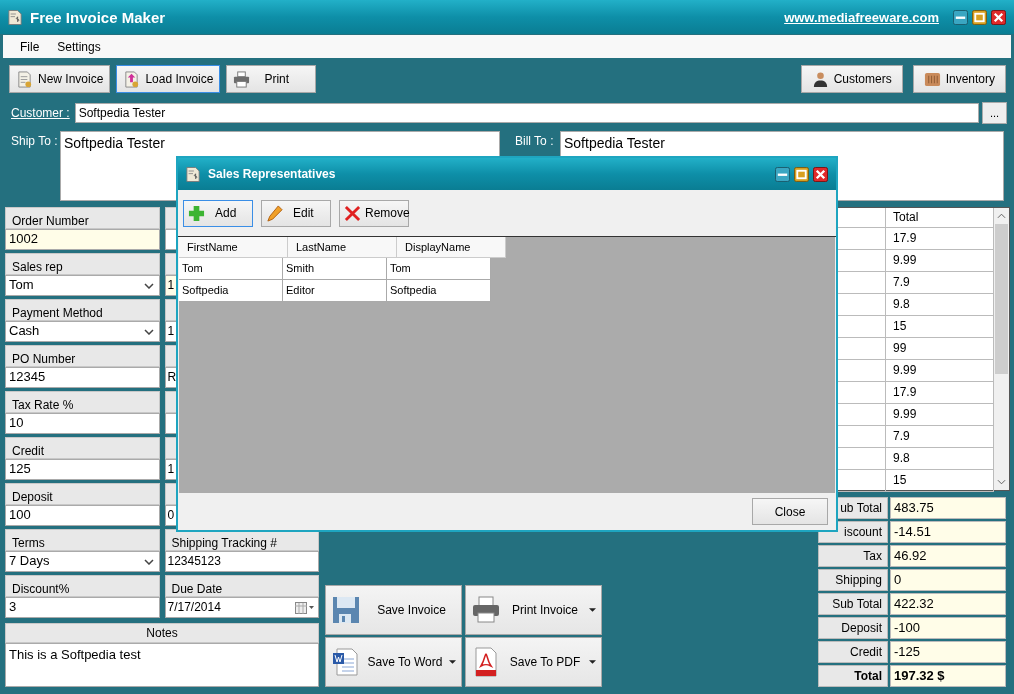 The width and height of the screenshot is (1014, 694). Describe the element at coordinates (82, 540) in the screenshot. I see `field-label: Terms` at that location.